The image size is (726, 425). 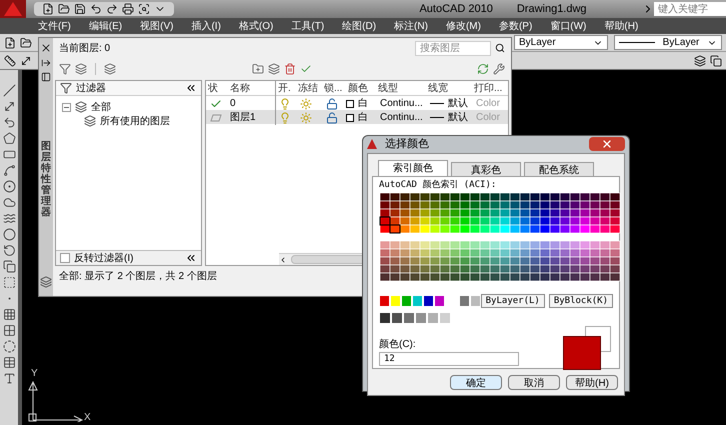 I want to click on undo-icon, so click(x=96, y=9).